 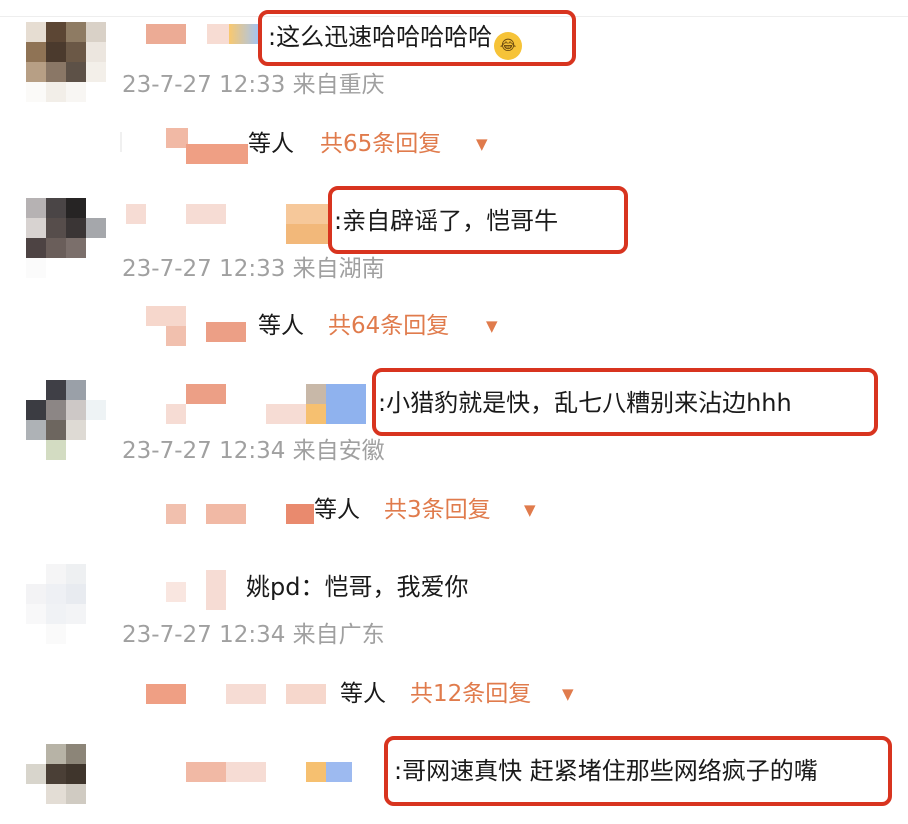 I want to click on reply-summary: 等人 共12条回复 ▼, so click(x=465, y=694).